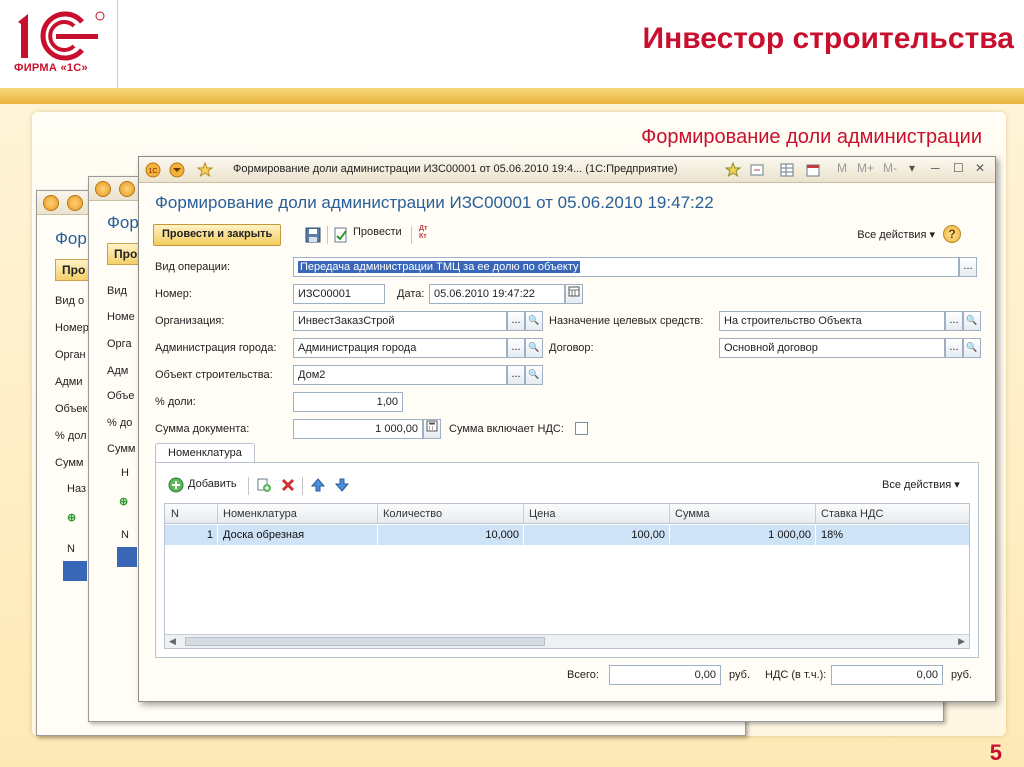 This screenshot has width=1024, height=767. What do you see at coordinates (176, 485) in the screenshot?
I see `add-icon` at bounding box center [176, 485].